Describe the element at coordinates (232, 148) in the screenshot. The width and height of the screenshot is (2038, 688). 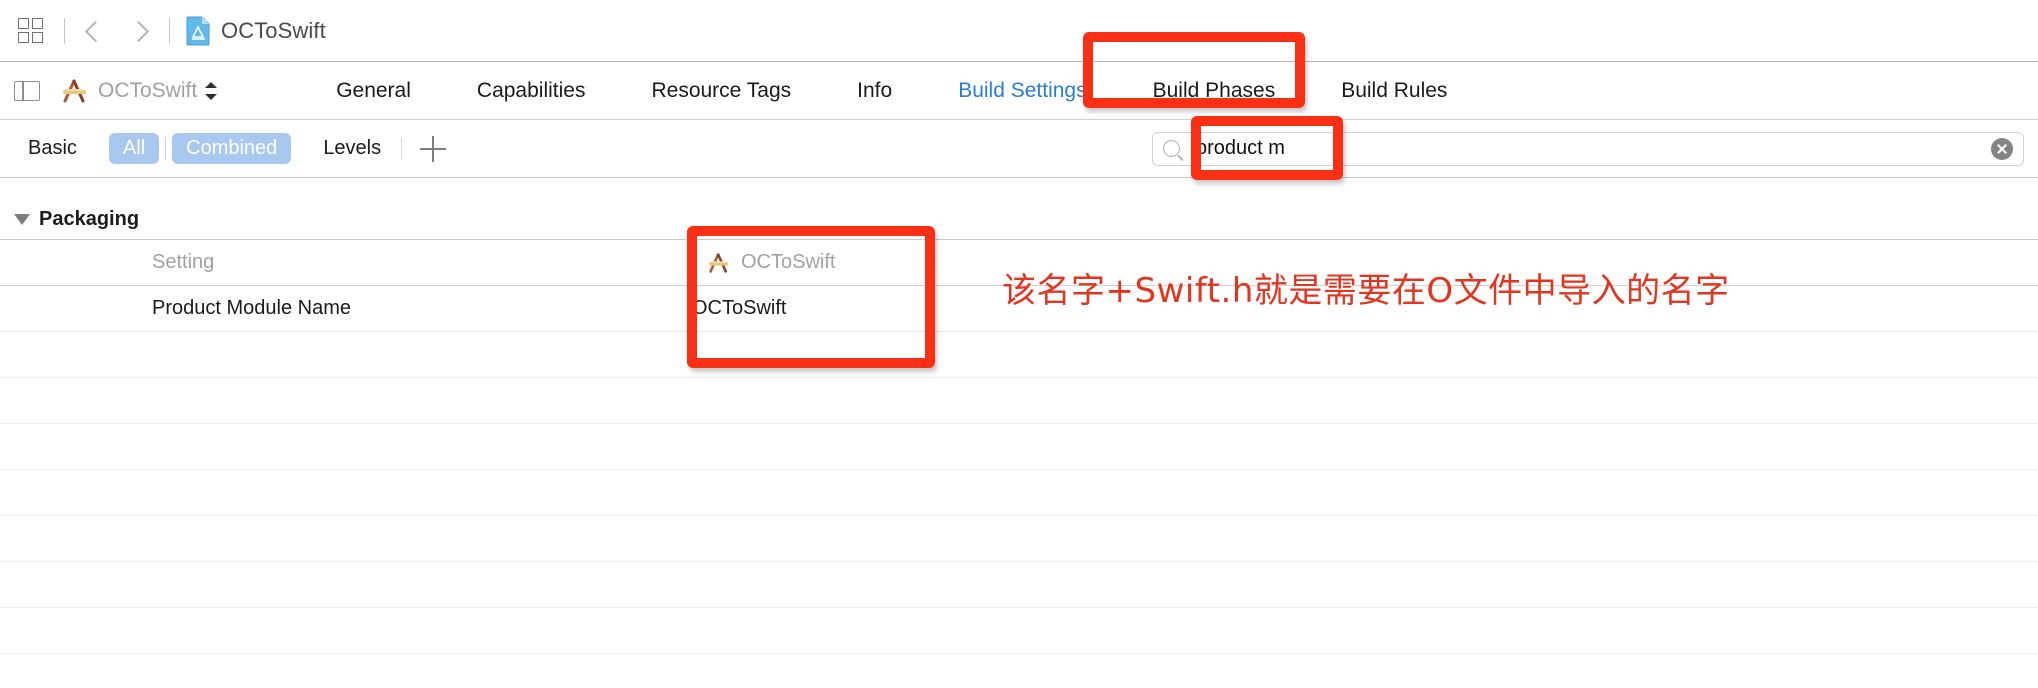
I see `filter-combined: Combined` at that location.